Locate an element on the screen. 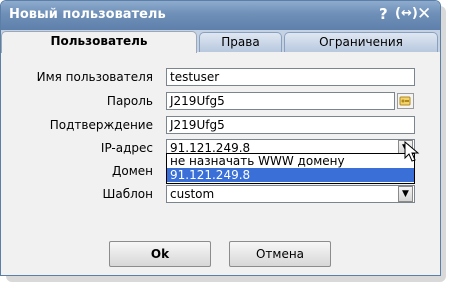  generate-password-button is located at coordinates (405, 101).